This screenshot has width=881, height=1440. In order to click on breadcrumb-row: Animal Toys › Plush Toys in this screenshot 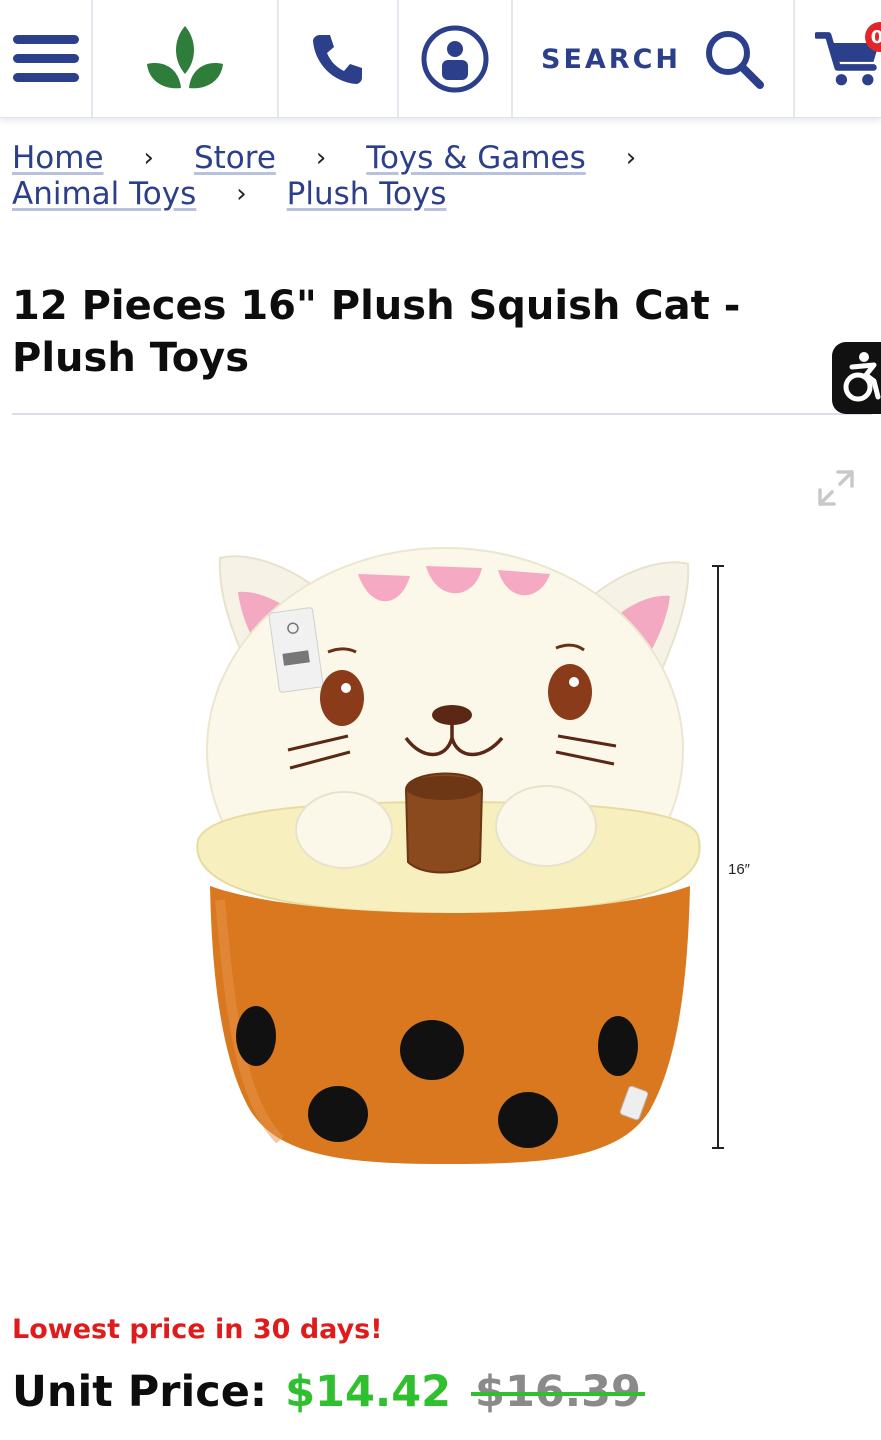, I will do `click(442, 194)`.